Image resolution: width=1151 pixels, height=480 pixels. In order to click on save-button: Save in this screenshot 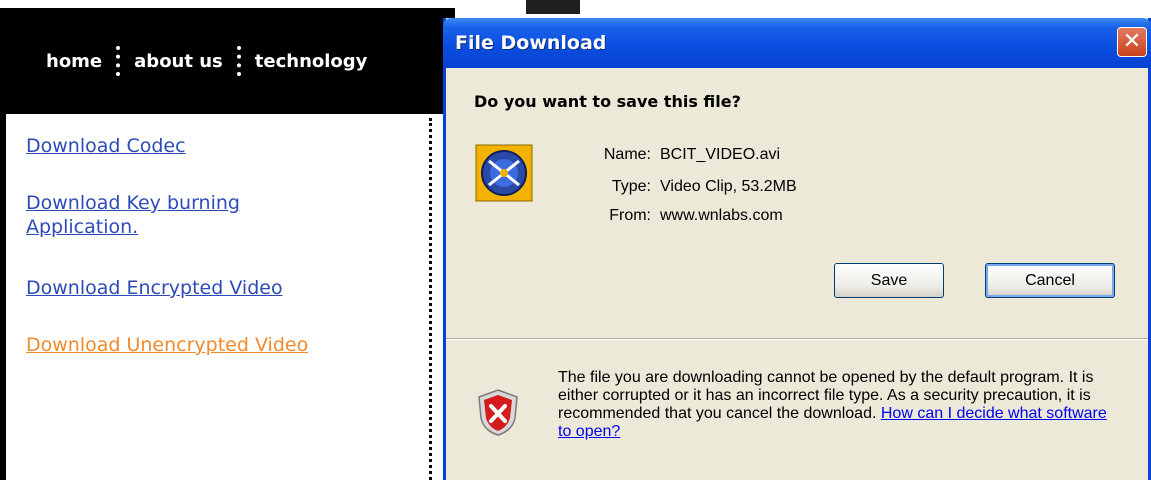, I will do `click(889, 280)`.